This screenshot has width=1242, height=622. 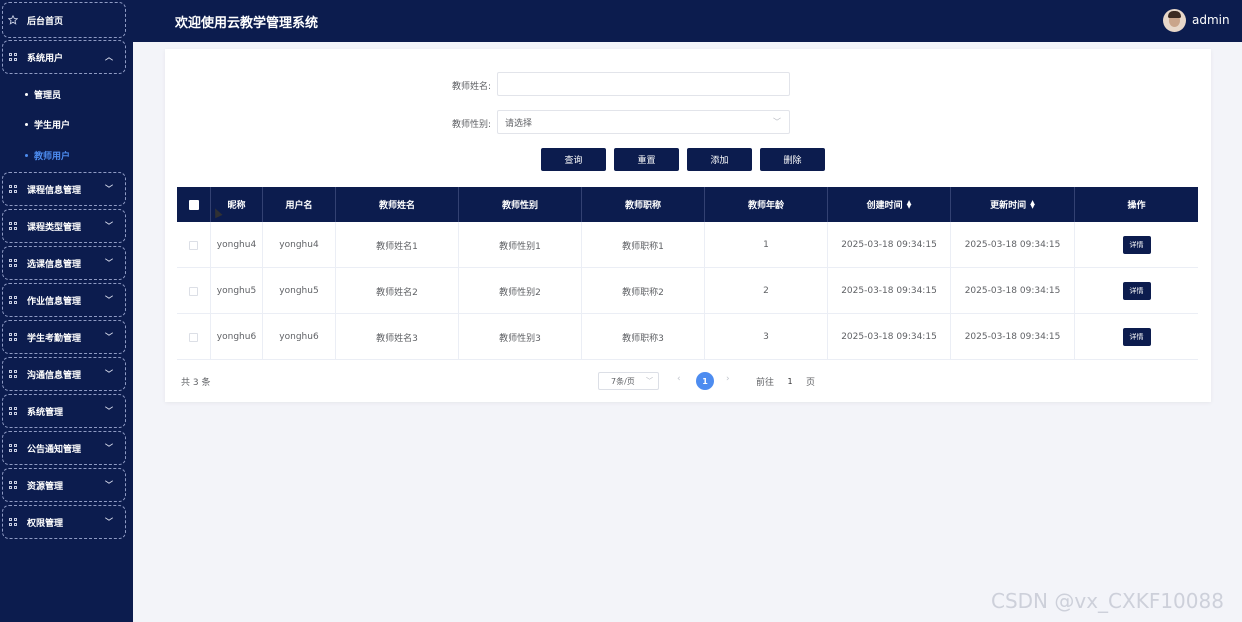 I want to click on column-header-label: 更新时间, so click(x=1008, y=206).